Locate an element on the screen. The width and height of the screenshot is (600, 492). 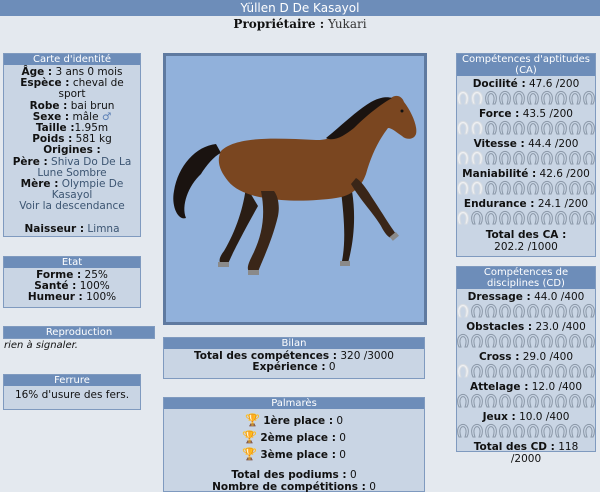
ca-header: Compétences d'aptitudes (CA) is located at coordinates (526, 65).